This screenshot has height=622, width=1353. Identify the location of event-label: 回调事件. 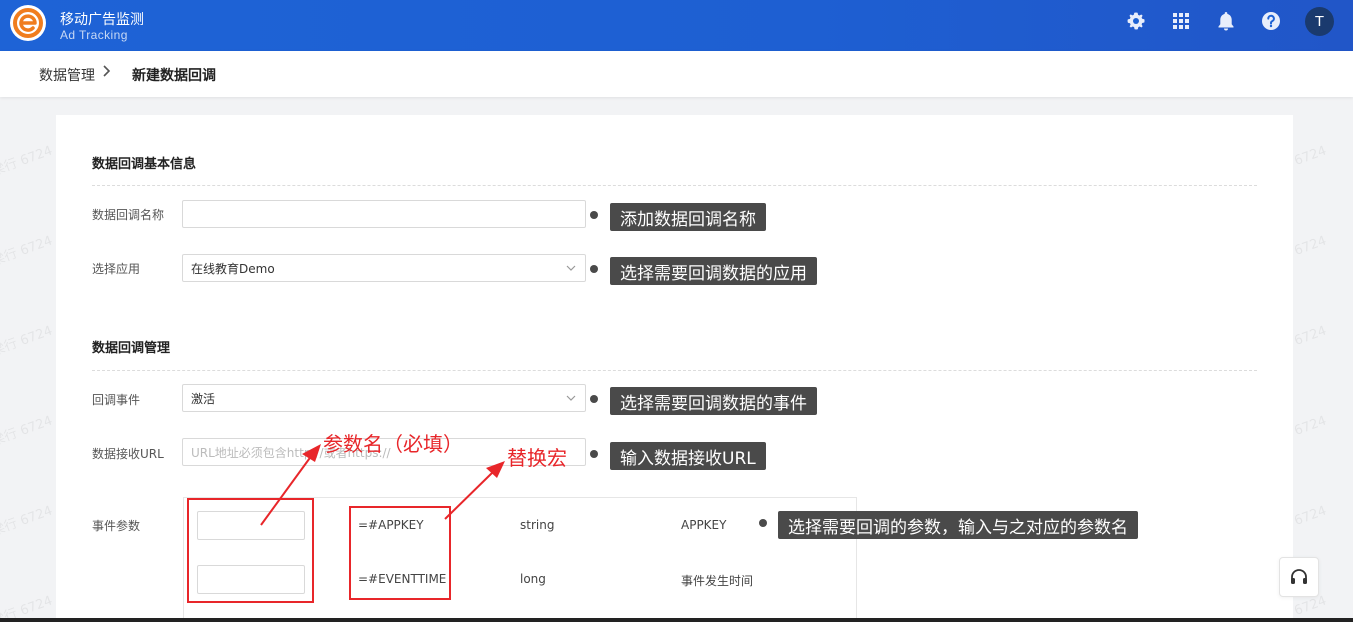
(116, 400).